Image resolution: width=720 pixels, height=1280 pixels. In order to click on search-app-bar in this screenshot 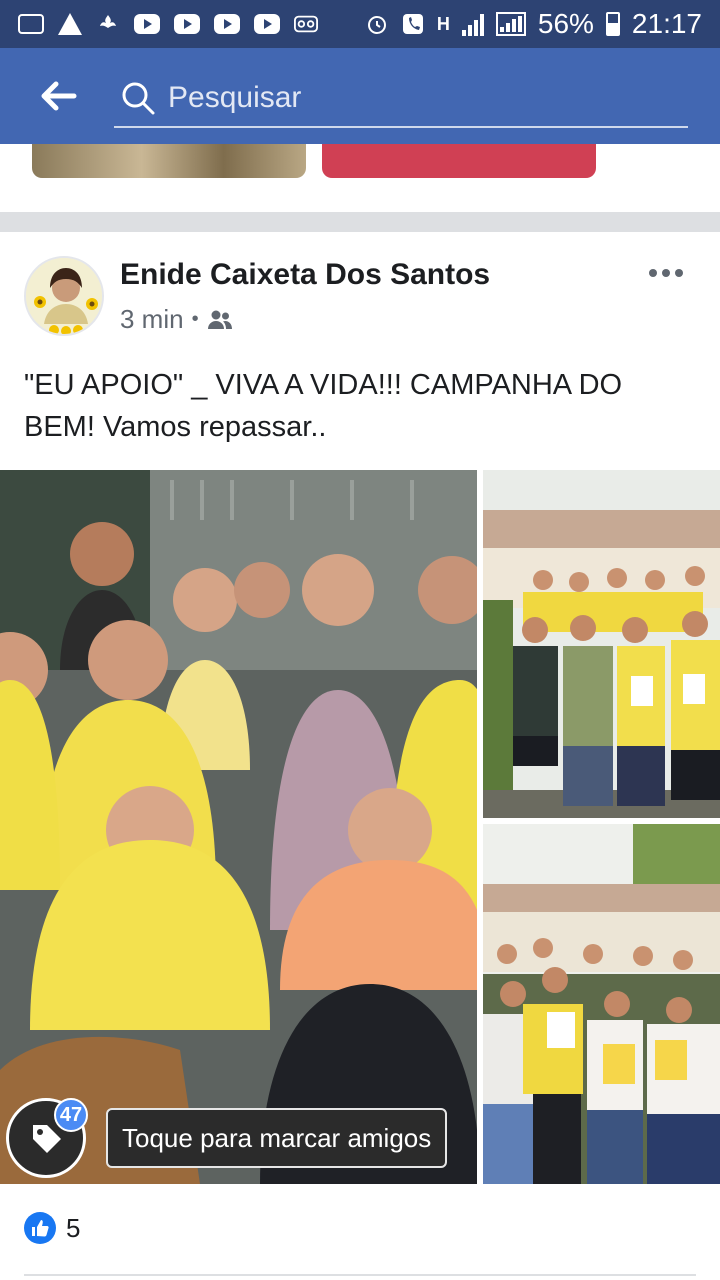, I will do `click(360, 96)`.